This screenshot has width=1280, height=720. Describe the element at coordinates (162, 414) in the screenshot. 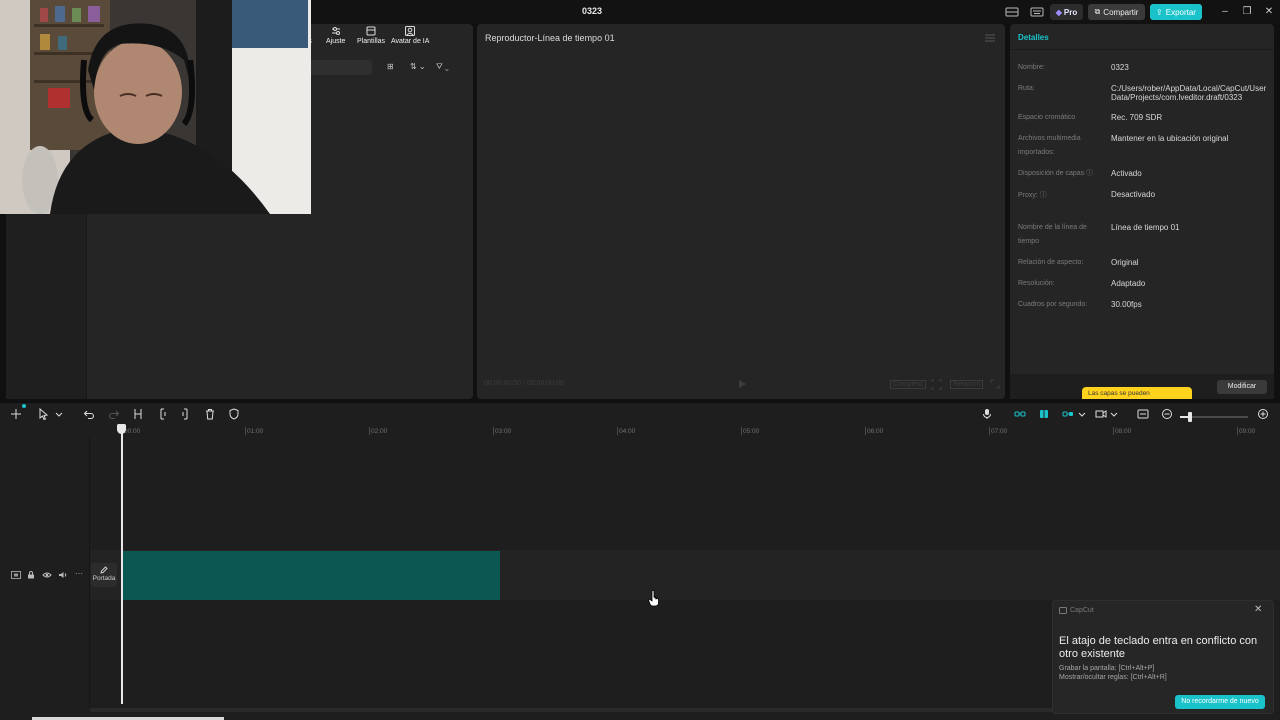

I see `trim-left-icon` at that location.